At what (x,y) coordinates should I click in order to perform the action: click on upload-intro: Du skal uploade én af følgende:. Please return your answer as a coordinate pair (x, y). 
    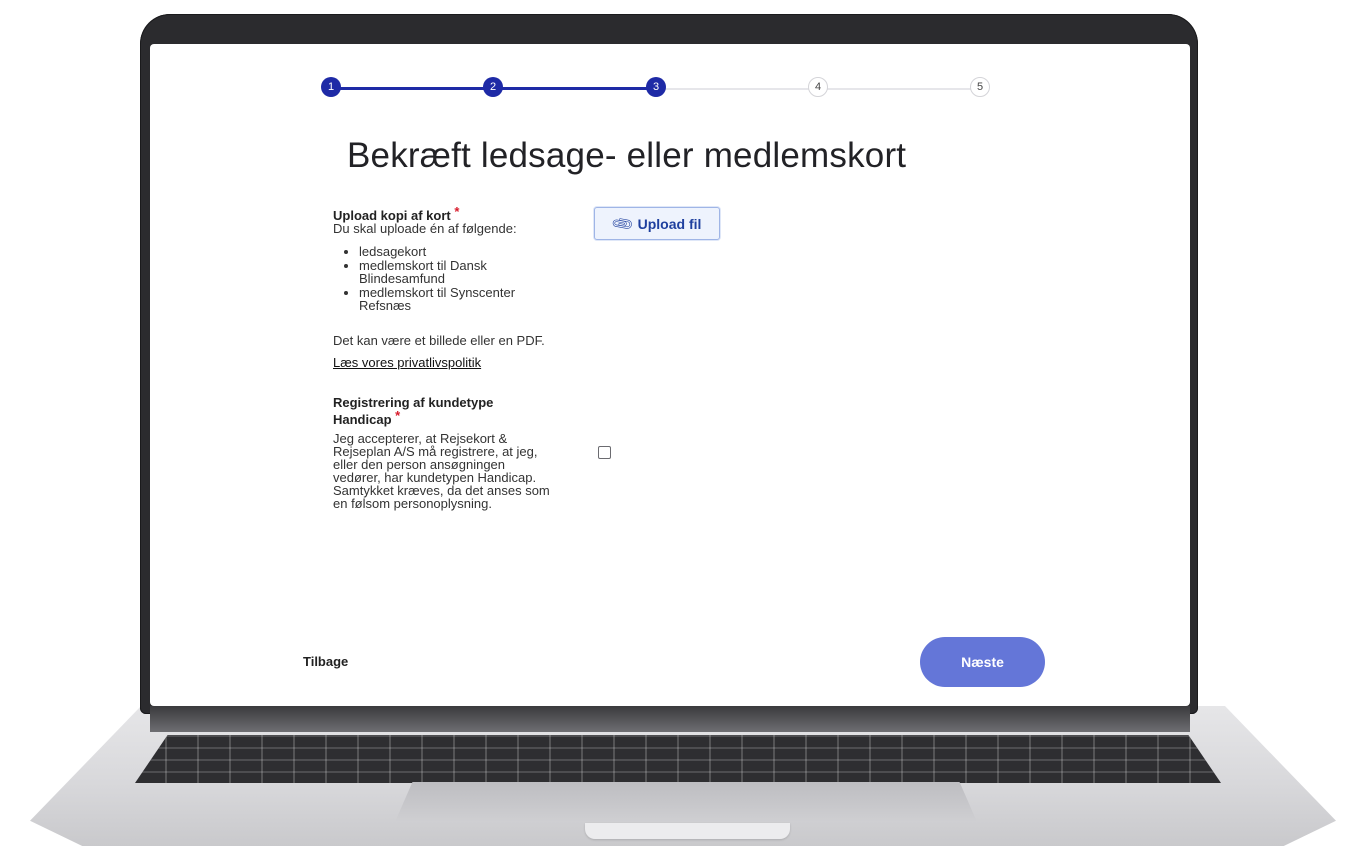
    Looking at the image, I should click on (425, 228).